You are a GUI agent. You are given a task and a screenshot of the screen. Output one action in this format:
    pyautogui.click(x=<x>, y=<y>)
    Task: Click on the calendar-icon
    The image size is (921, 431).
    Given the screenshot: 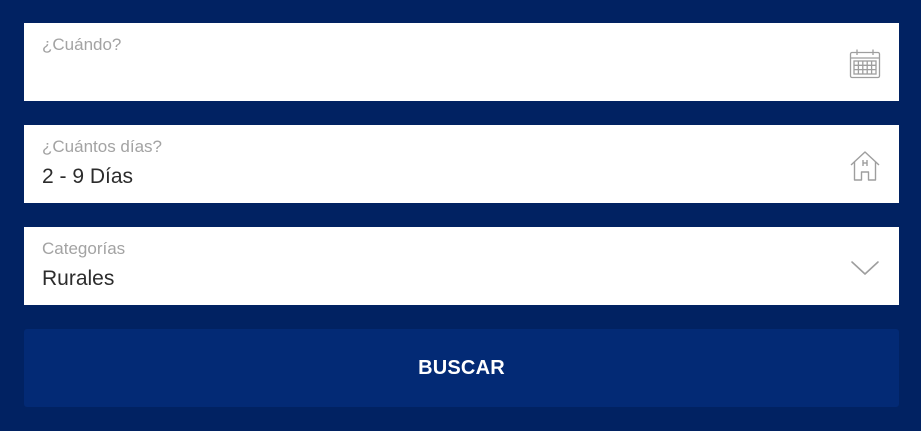 What is the action you would take?
    pyautogui.click(x=865, y=64)
    